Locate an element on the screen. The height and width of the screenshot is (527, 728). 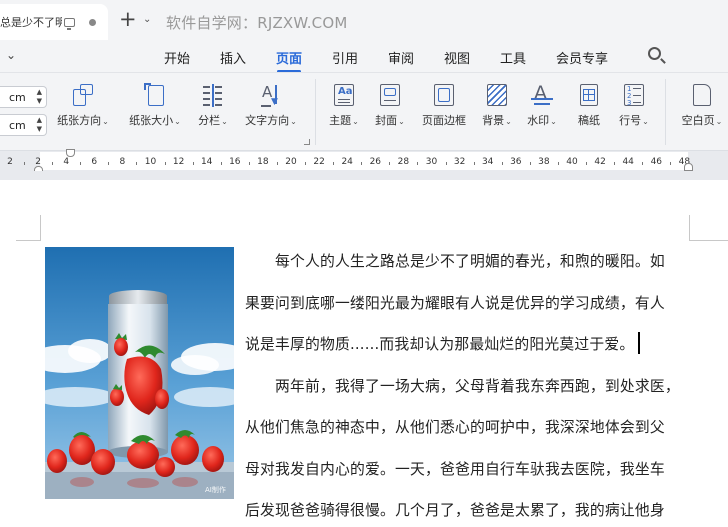
ruler-number: 4 is located at coordinates (66, 162).